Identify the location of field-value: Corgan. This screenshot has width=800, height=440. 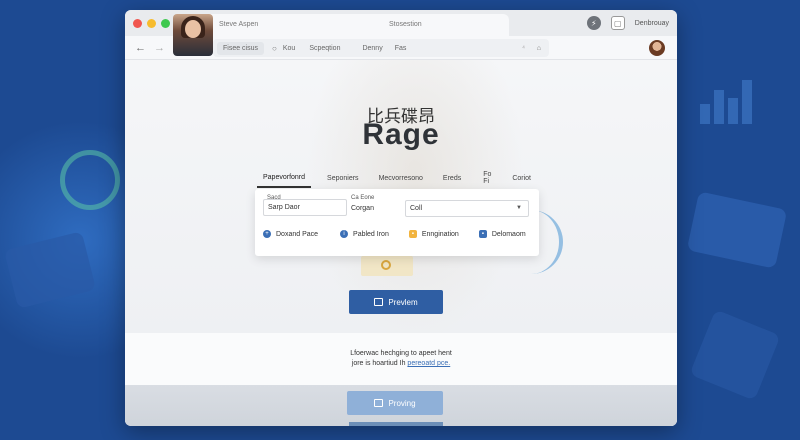
(362, 208).